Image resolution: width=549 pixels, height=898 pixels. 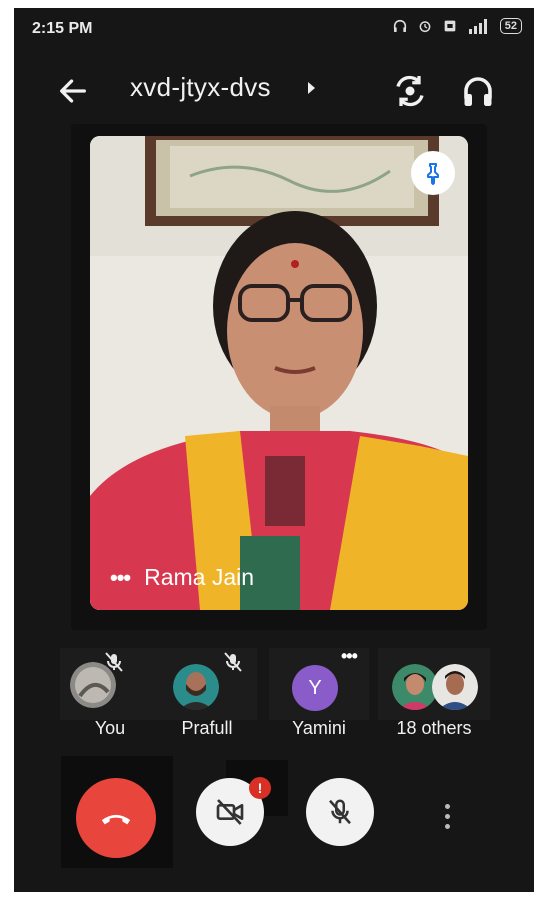 I want to click on battery-icon: 52, so click(x=510, y=26).